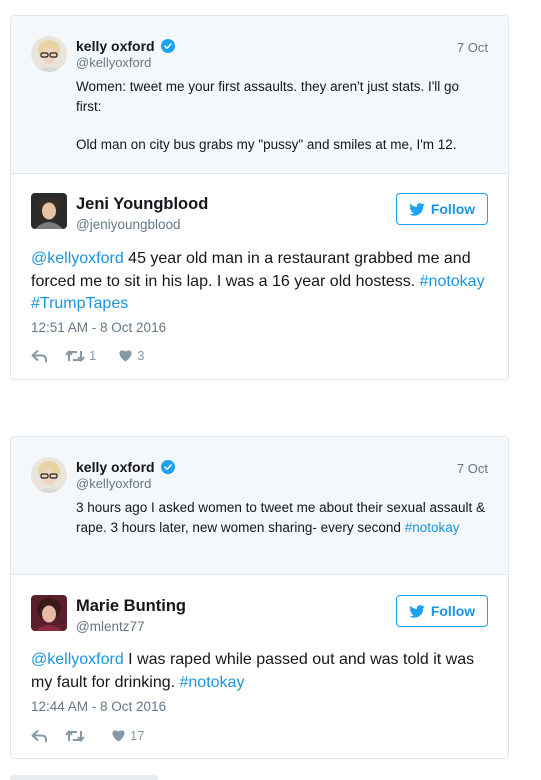 Image resolution: width=541 pixels, height=780 pixels. Describe the element at coordinates (128, 224) in the screenshot. I see `author-handle: @jeniyoungblood` at that location.